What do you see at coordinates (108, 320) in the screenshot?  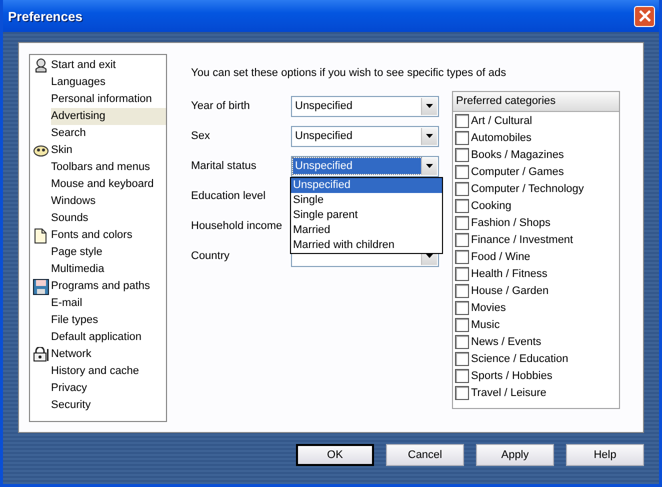 I see `sidebar-item: File types` at bounding box center [108, 320].